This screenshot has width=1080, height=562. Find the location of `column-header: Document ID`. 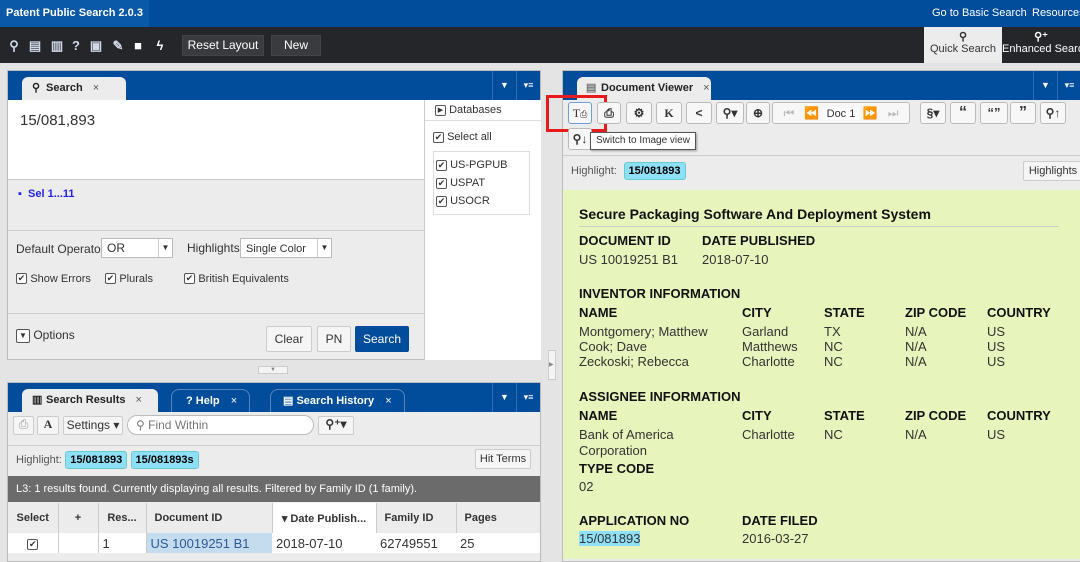

column-header: Document ID is located at coordinates (209, 518).